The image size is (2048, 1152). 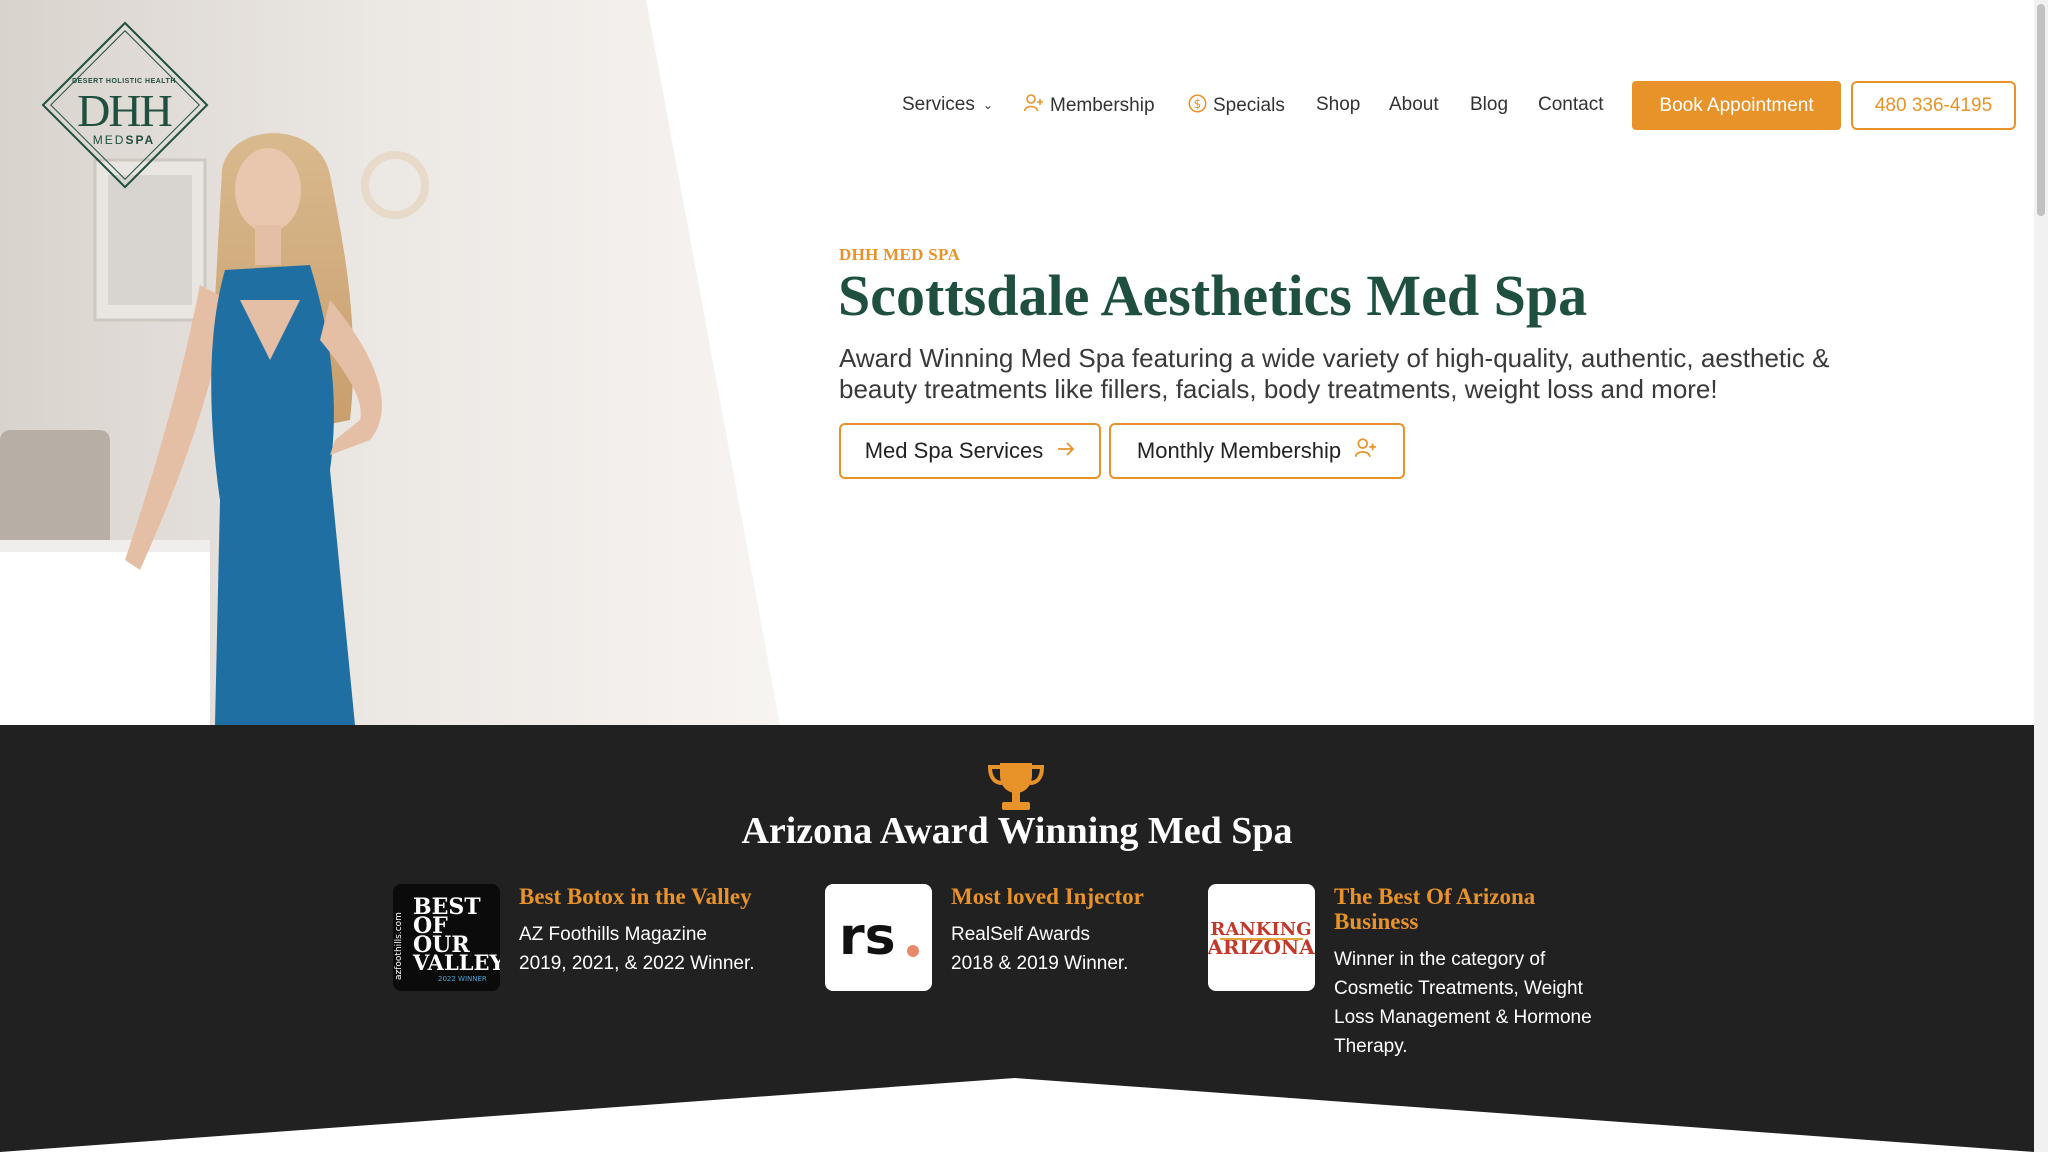 I want to click on nav-item-contact: Contact, so click(x=1570, y=105).